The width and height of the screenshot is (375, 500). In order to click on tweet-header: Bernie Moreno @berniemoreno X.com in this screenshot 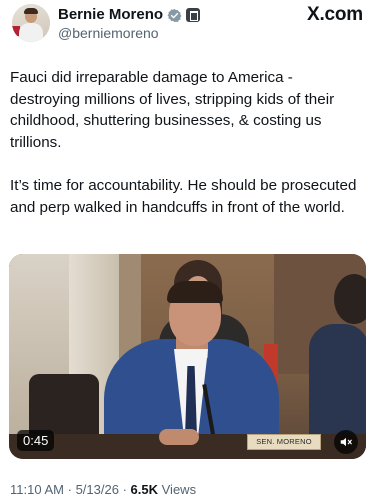, I will do `click(187, 24)`.